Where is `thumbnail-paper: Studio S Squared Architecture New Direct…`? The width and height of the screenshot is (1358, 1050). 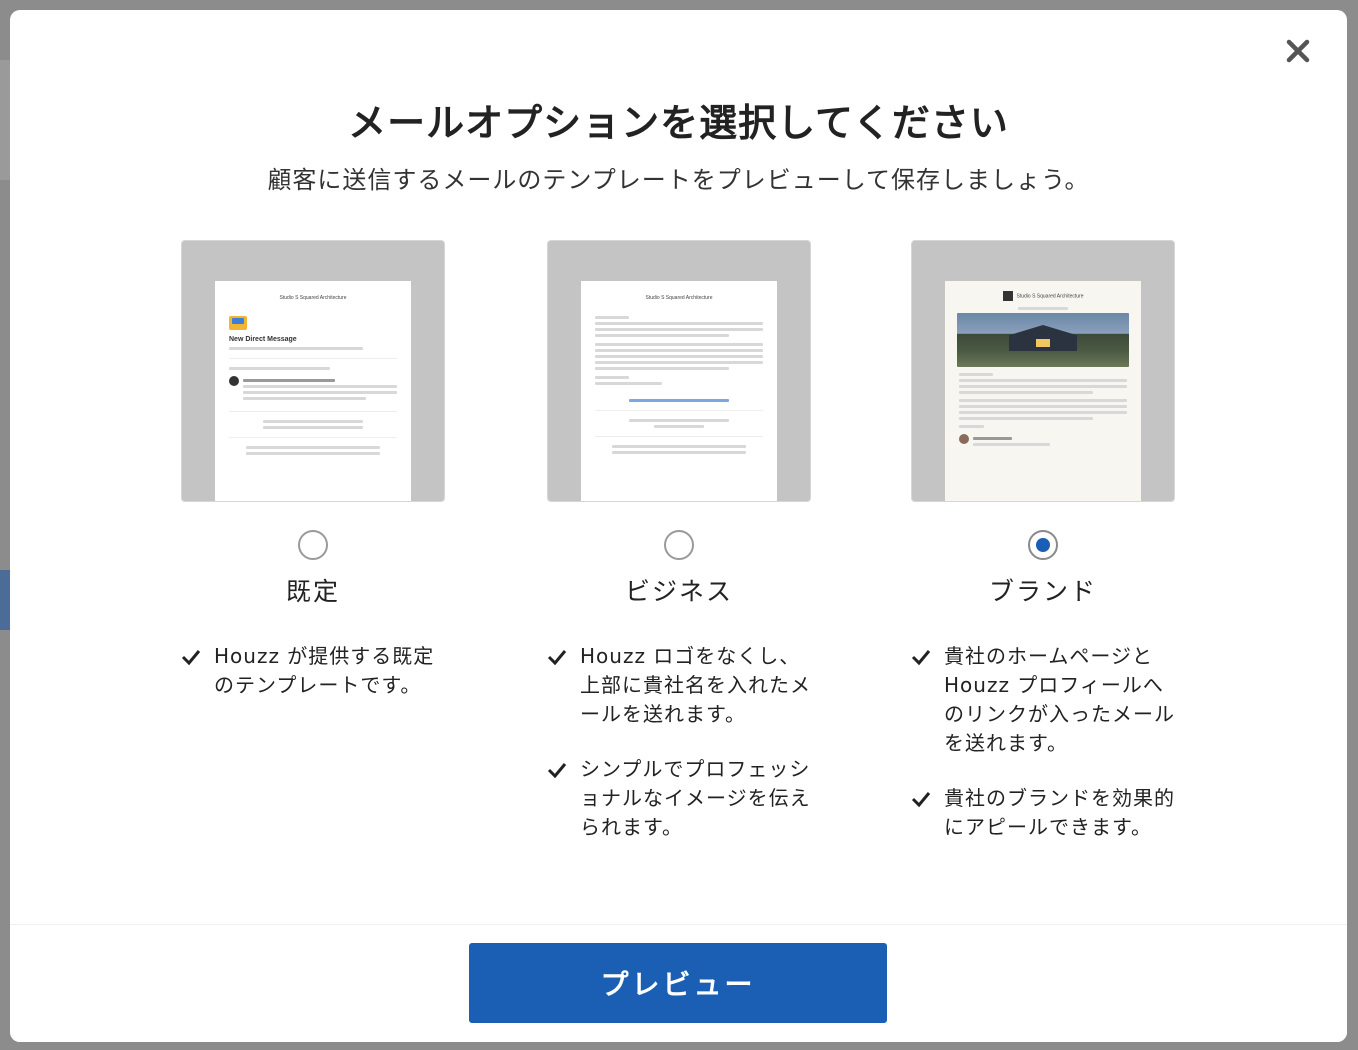 thumbnail-paper: Studio S Squared Architecture New Direct… is located at coordinates (313, 391).